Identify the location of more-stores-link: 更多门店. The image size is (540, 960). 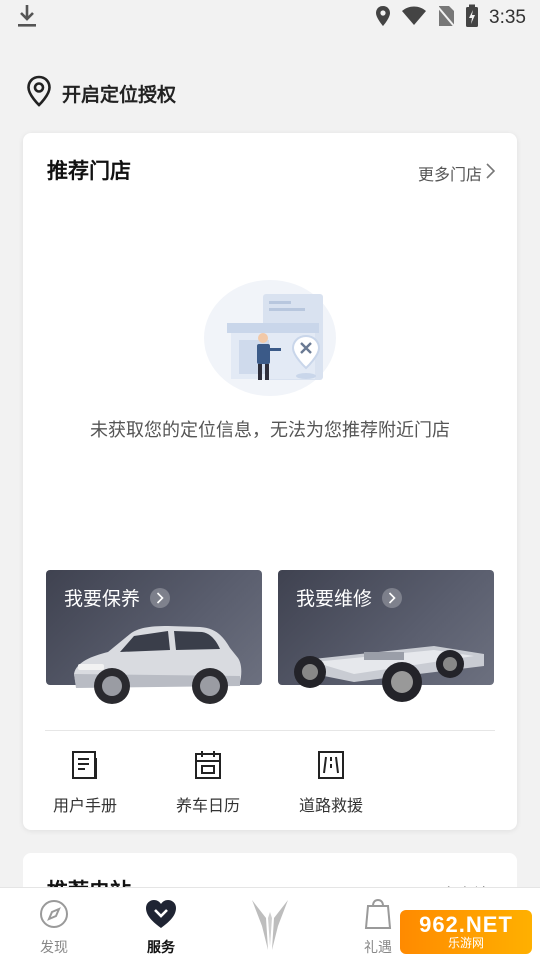
(456, 173).